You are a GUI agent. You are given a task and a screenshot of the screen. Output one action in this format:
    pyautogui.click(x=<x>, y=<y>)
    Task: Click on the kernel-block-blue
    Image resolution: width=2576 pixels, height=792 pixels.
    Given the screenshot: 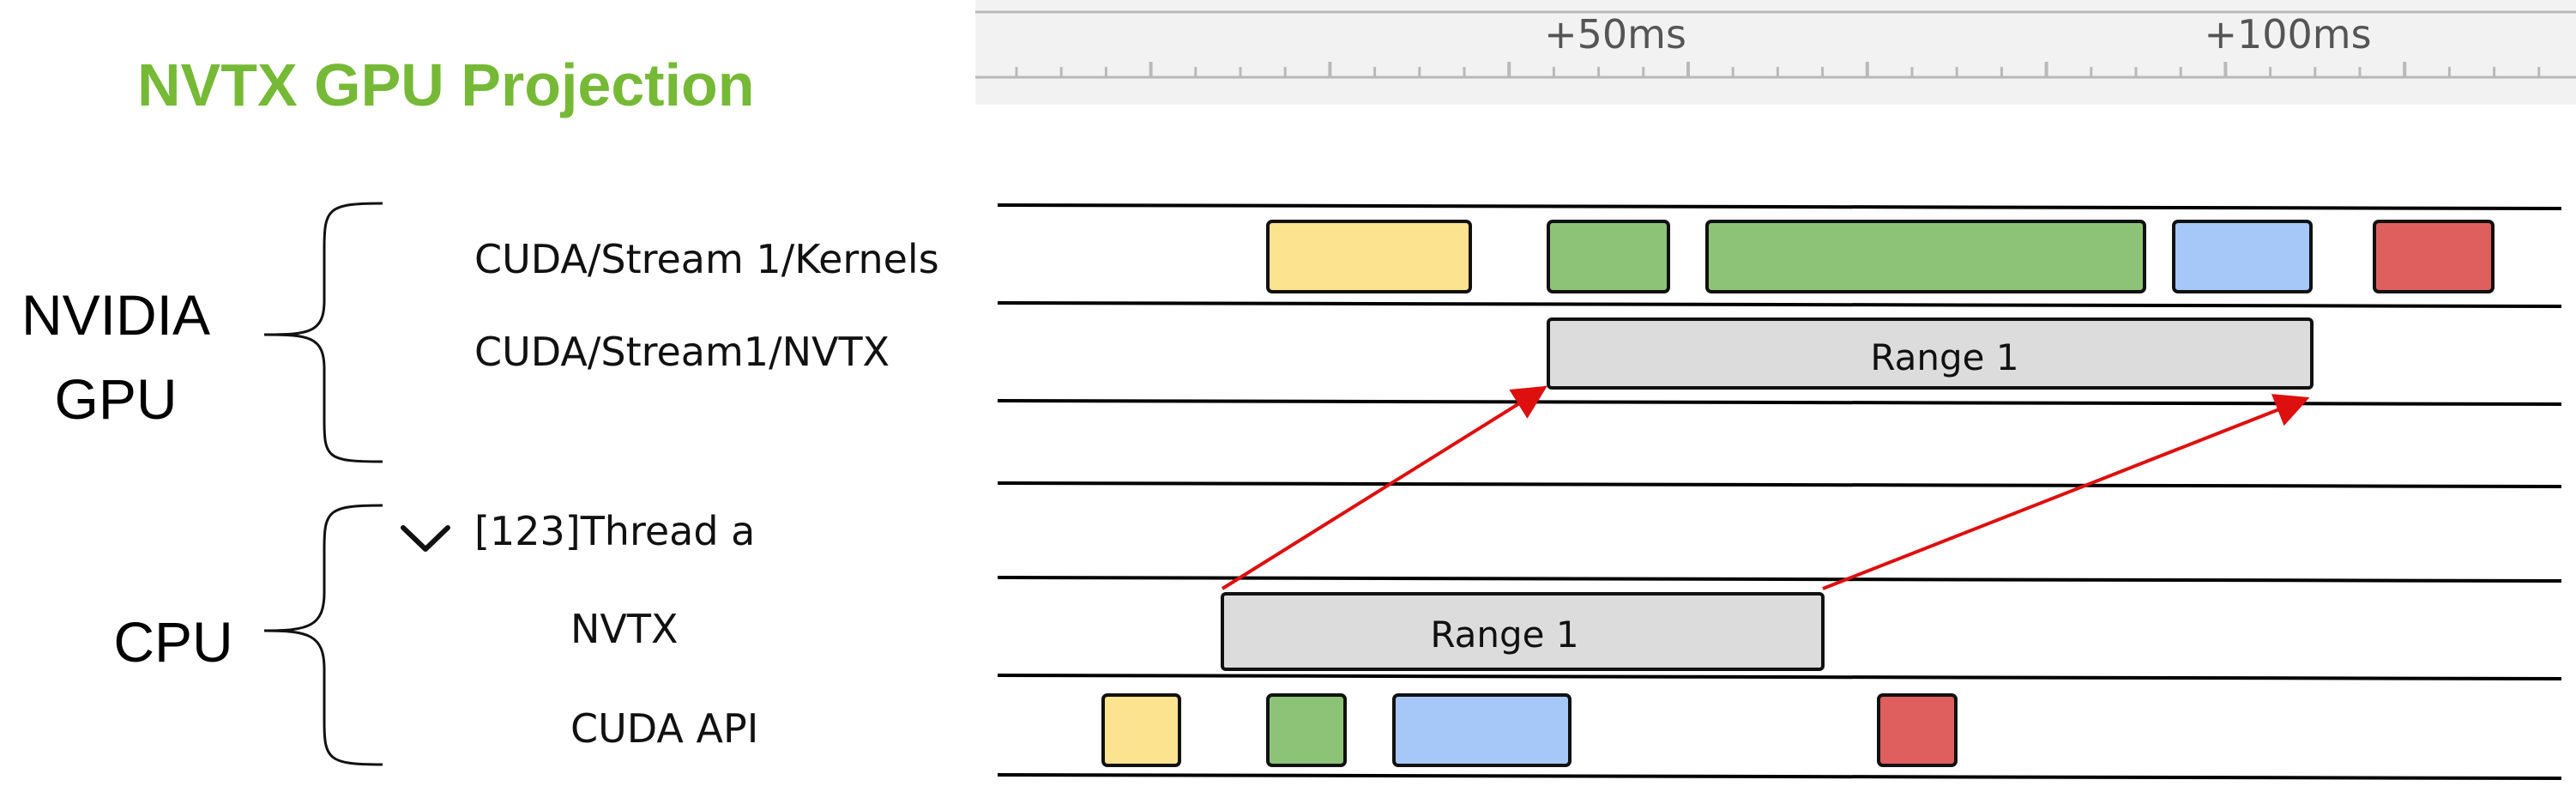 What is the action you would take?
    pyautogui.click(x=2242, y=256)
    